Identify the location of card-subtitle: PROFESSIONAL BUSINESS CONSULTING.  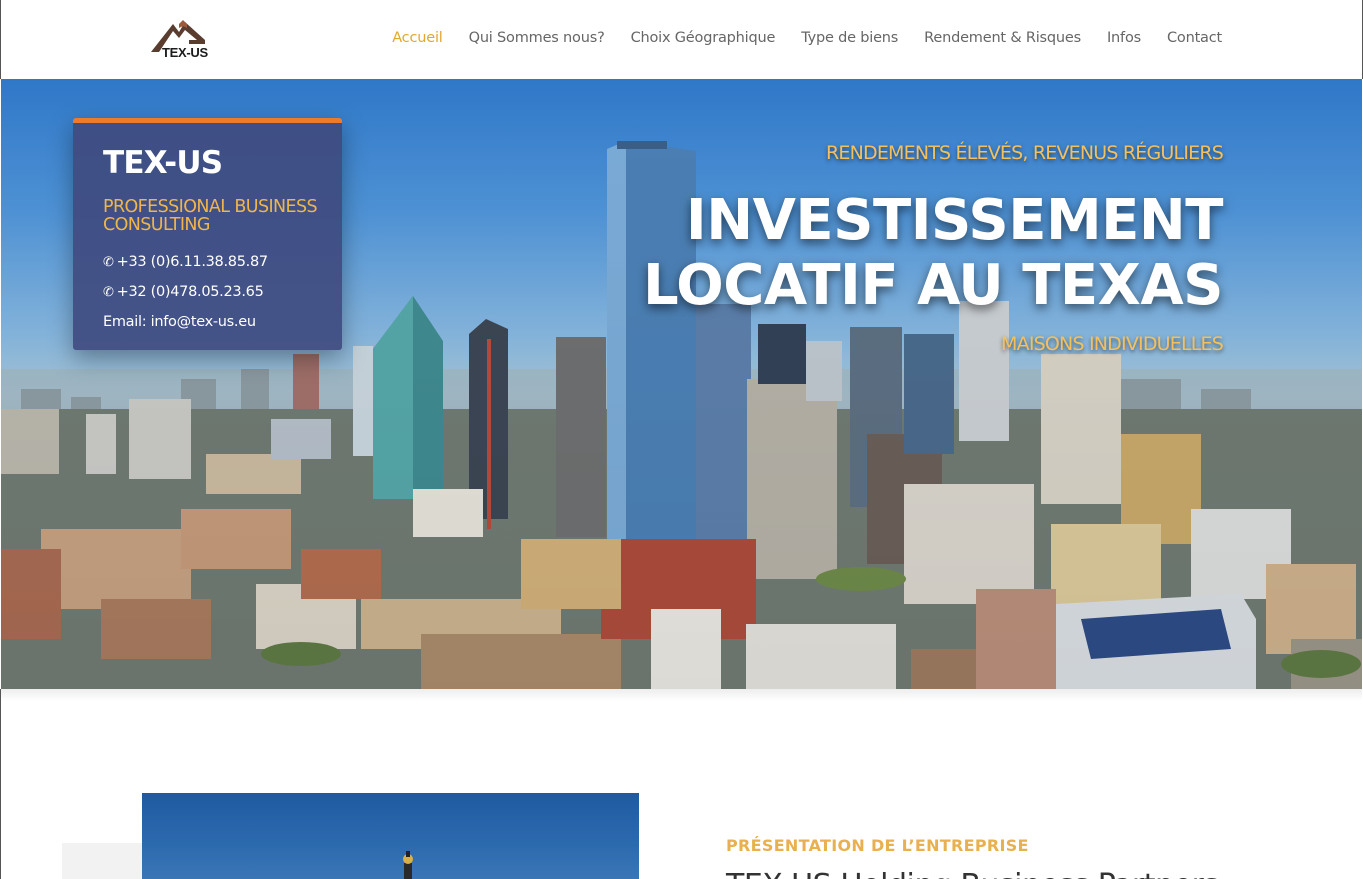
(210, 216).